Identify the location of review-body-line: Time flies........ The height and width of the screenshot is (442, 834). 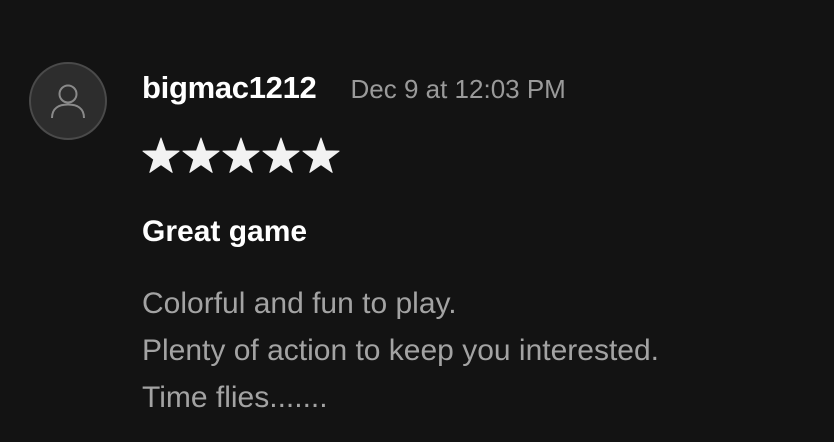
(235, 397).